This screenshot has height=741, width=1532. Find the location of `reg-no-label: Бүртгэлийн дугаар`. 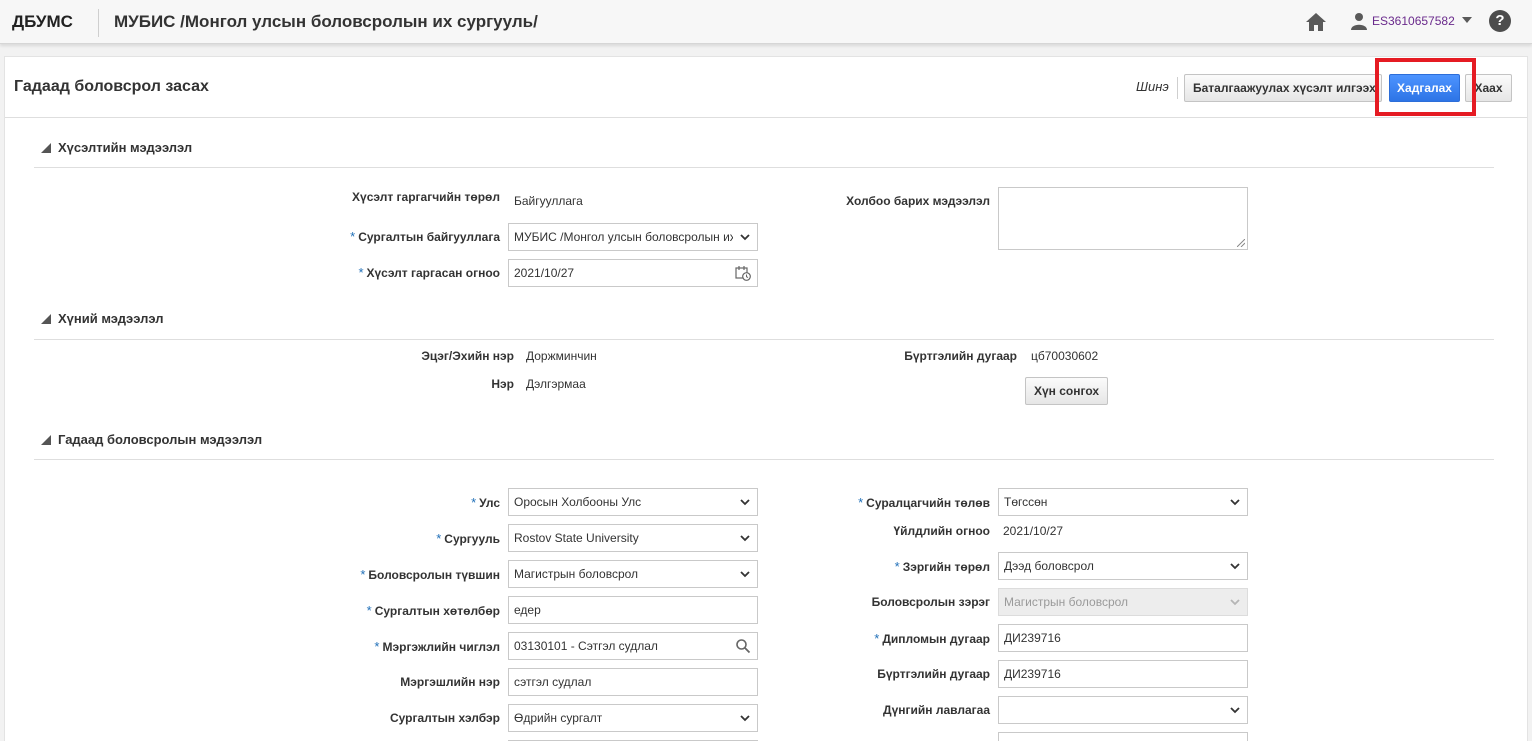

reg-no-label: Бүртгэлийн дугаар is located at coordinates (933, 674).